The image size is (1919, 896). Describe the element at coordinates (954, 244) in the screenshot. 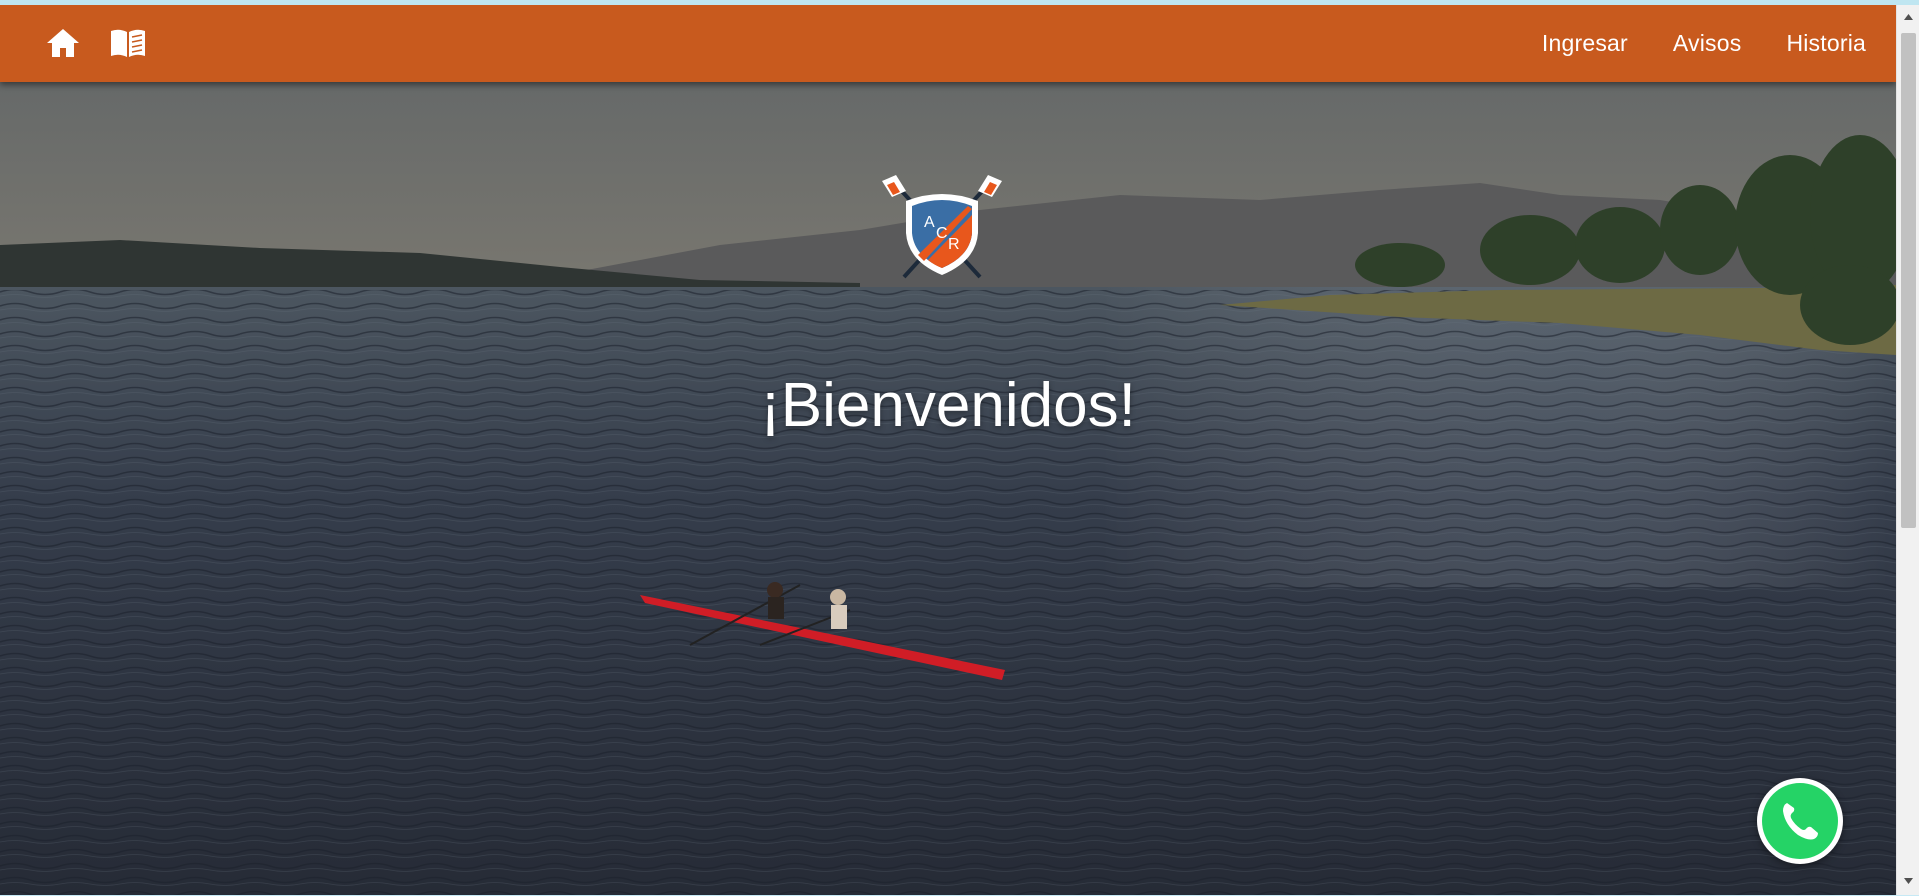

I see `logo-letter-r: R` at that location.